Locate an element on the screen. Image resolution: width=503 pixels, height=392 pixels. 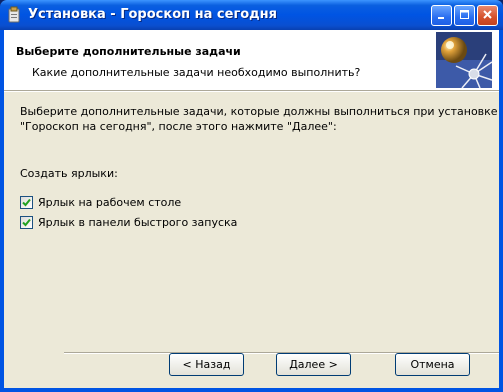
desktop-shortcut-label: Ярлык на рабочем столе is located at coordinates (109, 202).